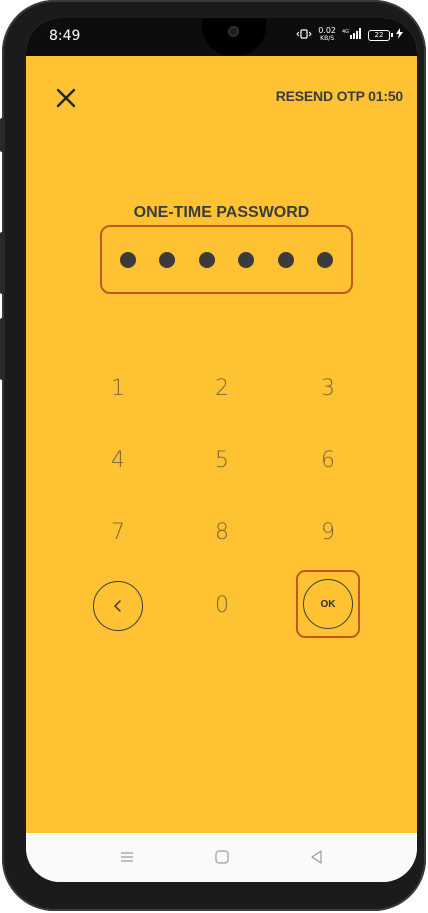 Image resolution: width=428 pixels, height=913 pixels. Describe the element at coordinates (222, 389) in the screenshot. I see `key-2: 2` at that location.